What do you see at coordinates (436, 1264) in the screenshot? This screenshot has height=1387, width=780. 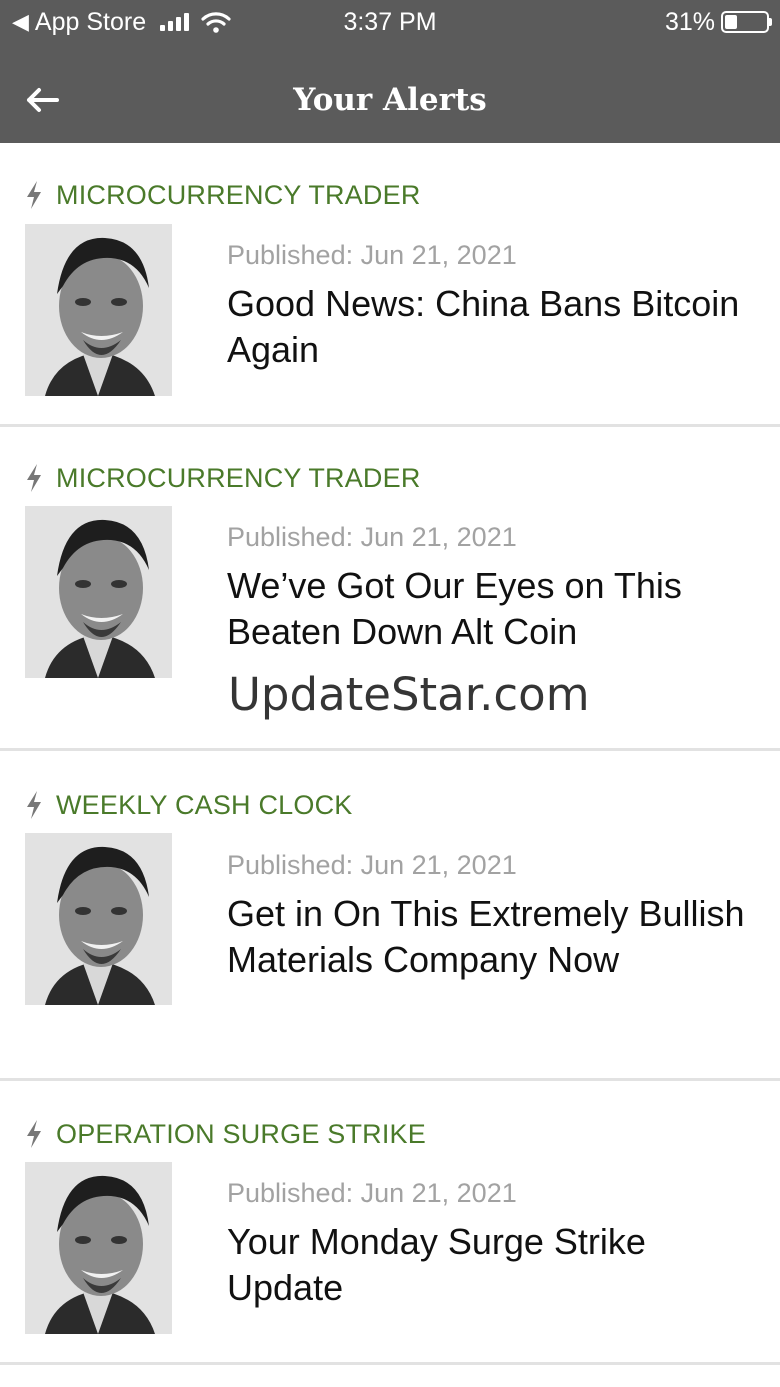 I see `alert-title: Your Monday Surge Strike Update` at bounding box center [436, 1264].